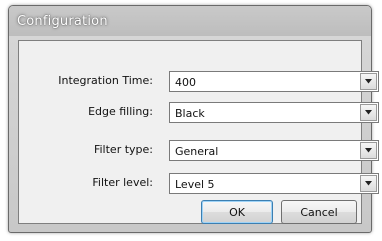 The height and width of the screenshot is (241, 382). I want to click on dialog-title: Configuration, so click(62, 21).